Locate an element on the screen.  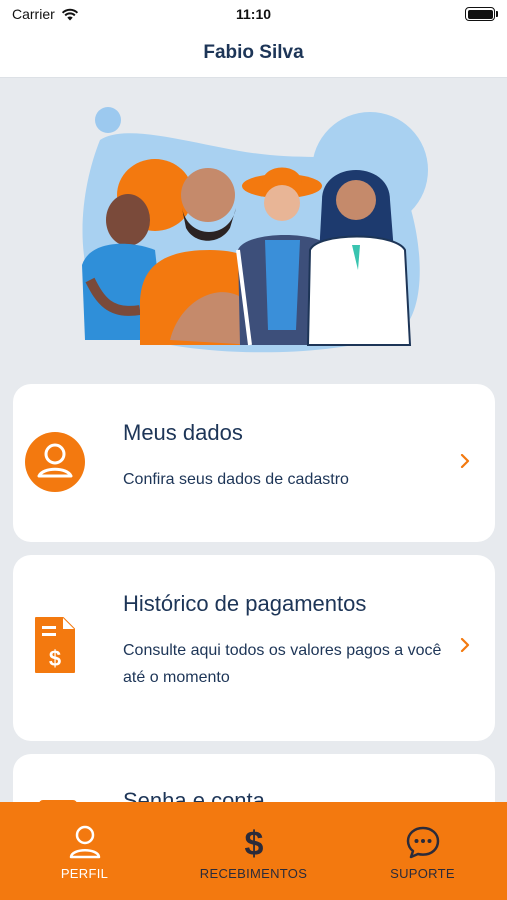
tab-bar: PERFIL $ RECEBIMENTOS SUPORTE is located at coordinates (253, 851).